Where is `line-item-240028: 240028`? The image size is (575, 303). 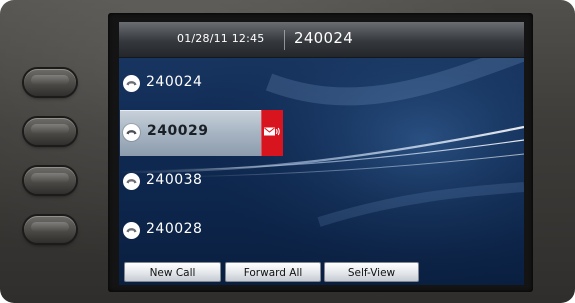
line-item-240028: 240028 is located at coordinates (199, 231).